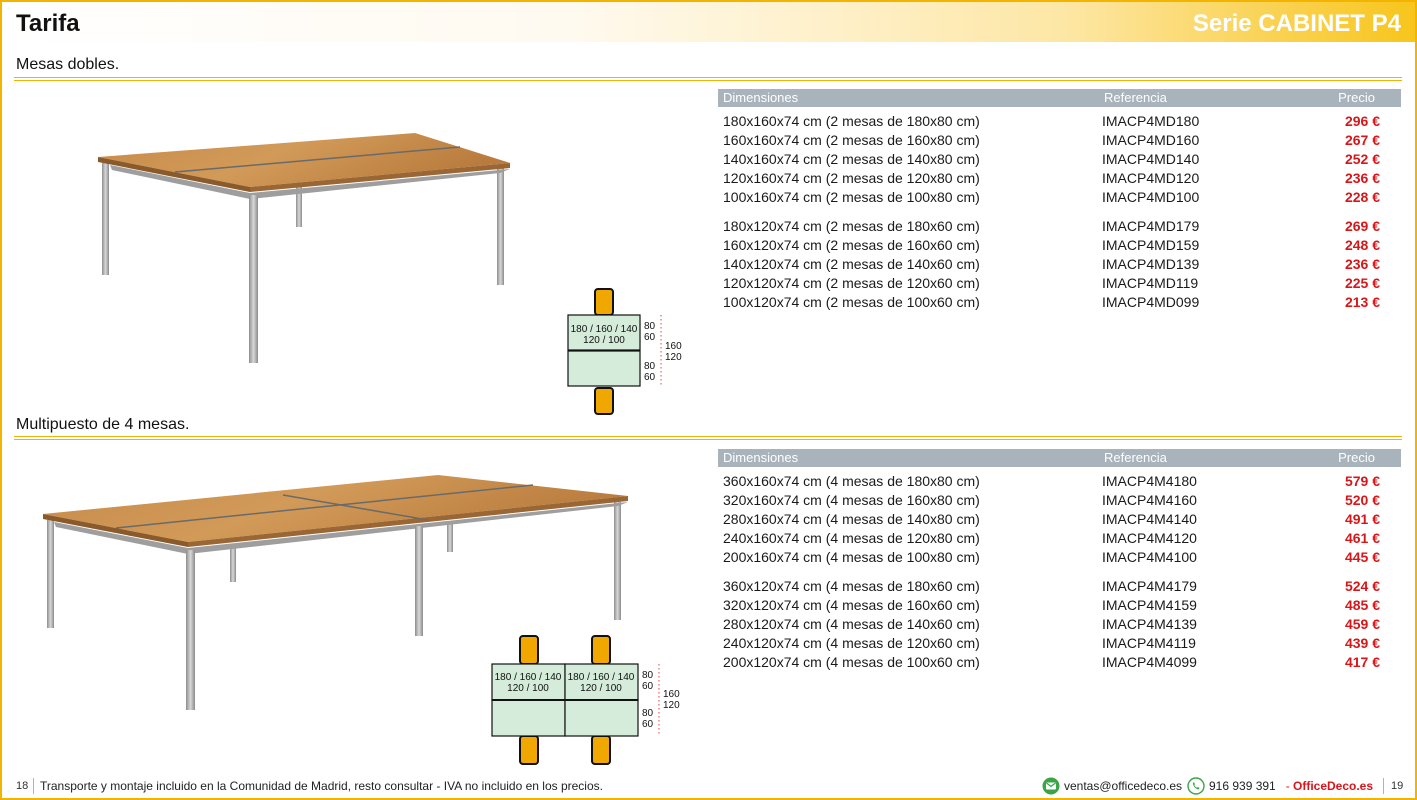  What do you see at coordinates (1151, 226) in the screenshot?
I see `reference-cell: IMACP4MD179` at bounding box center [1151, 226].